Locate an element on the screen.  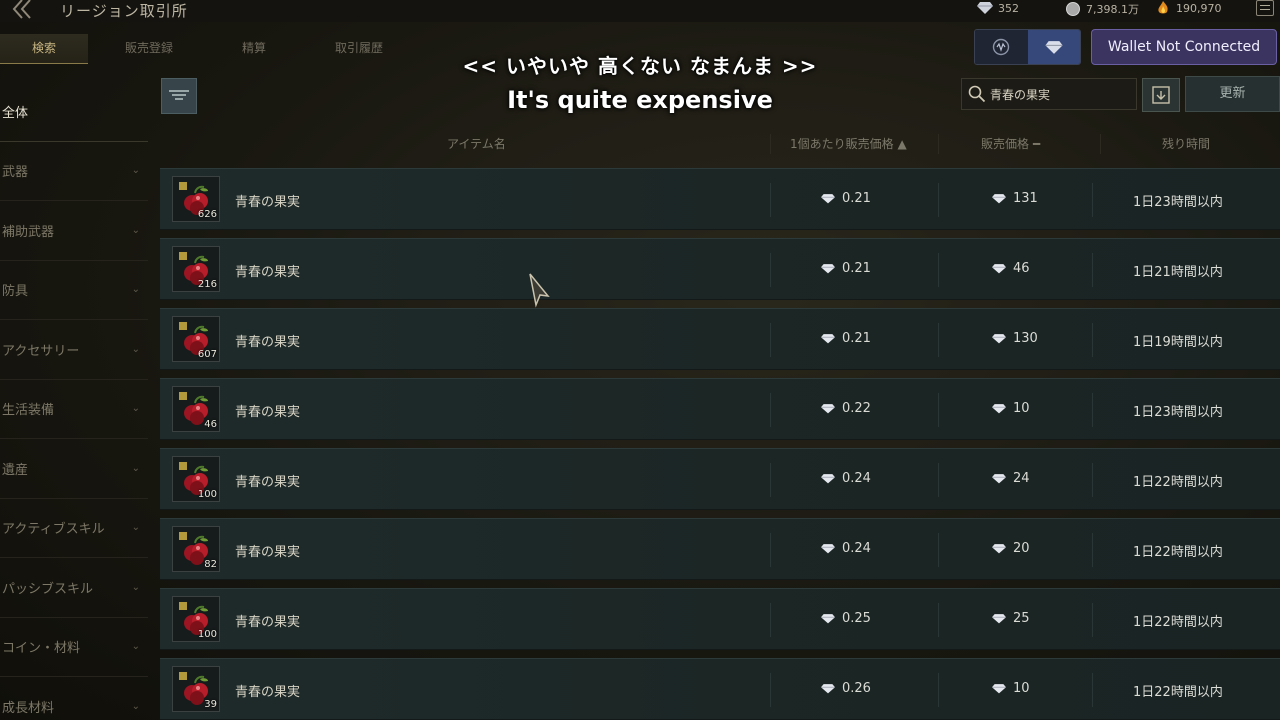
sidebar-item-armor: 防具 ⌄ is located at coordinates (74, 290).